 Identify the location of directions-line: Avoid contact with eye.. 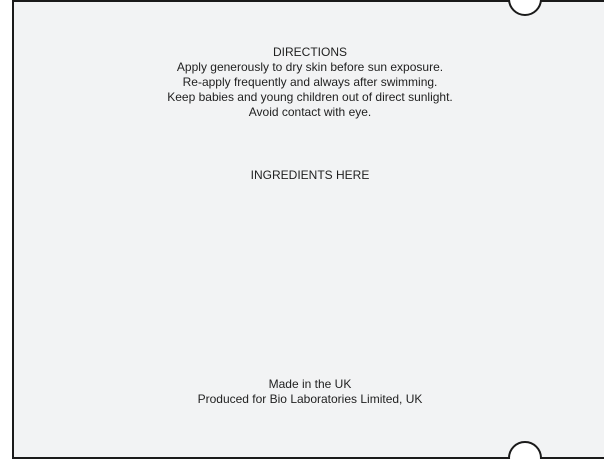
(310, 112).